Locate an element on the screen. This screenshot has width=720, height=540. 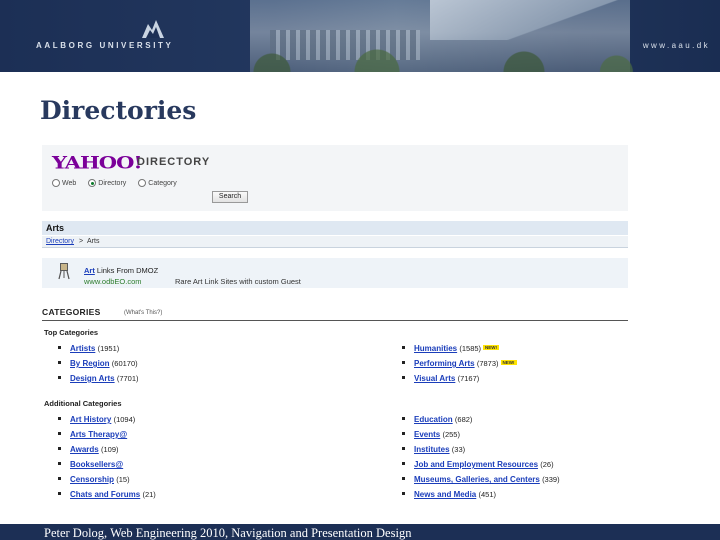
list-item: Chats and Forums (21) is located at coordinates (107, 494).